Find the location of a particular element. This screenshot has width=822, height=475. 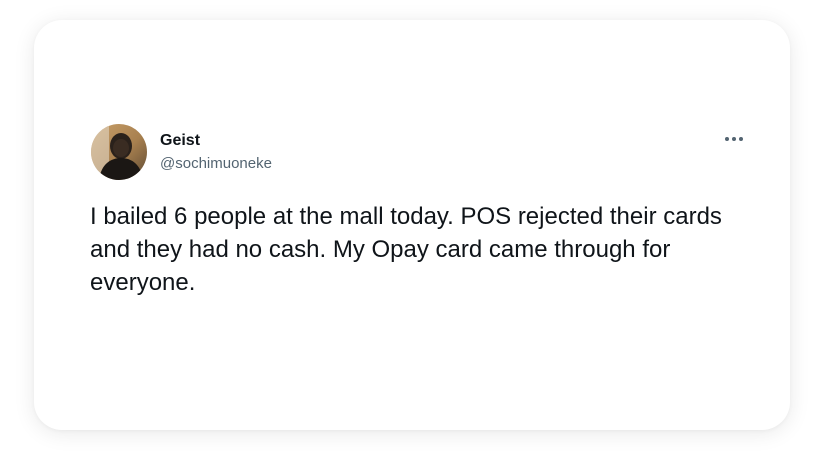

author-names: Geist @sochimuoneke is located at coordinates (216, 152).